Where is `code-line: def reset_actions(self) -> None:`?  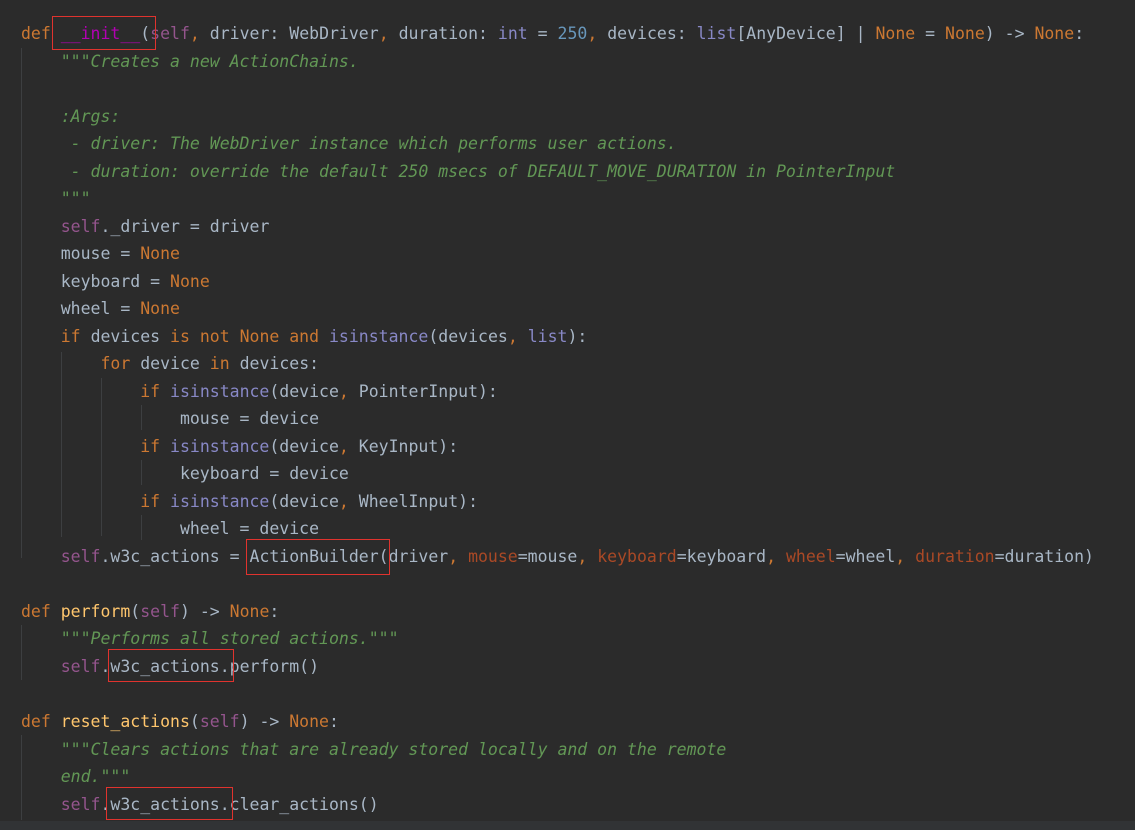
code-line: def reset_actions(self) -> None: is located at coordinates (180, 721).